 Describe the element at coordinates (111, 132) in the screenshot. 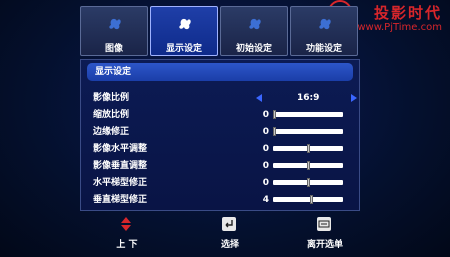

I see `setting-label: 边缘修正` at that location.